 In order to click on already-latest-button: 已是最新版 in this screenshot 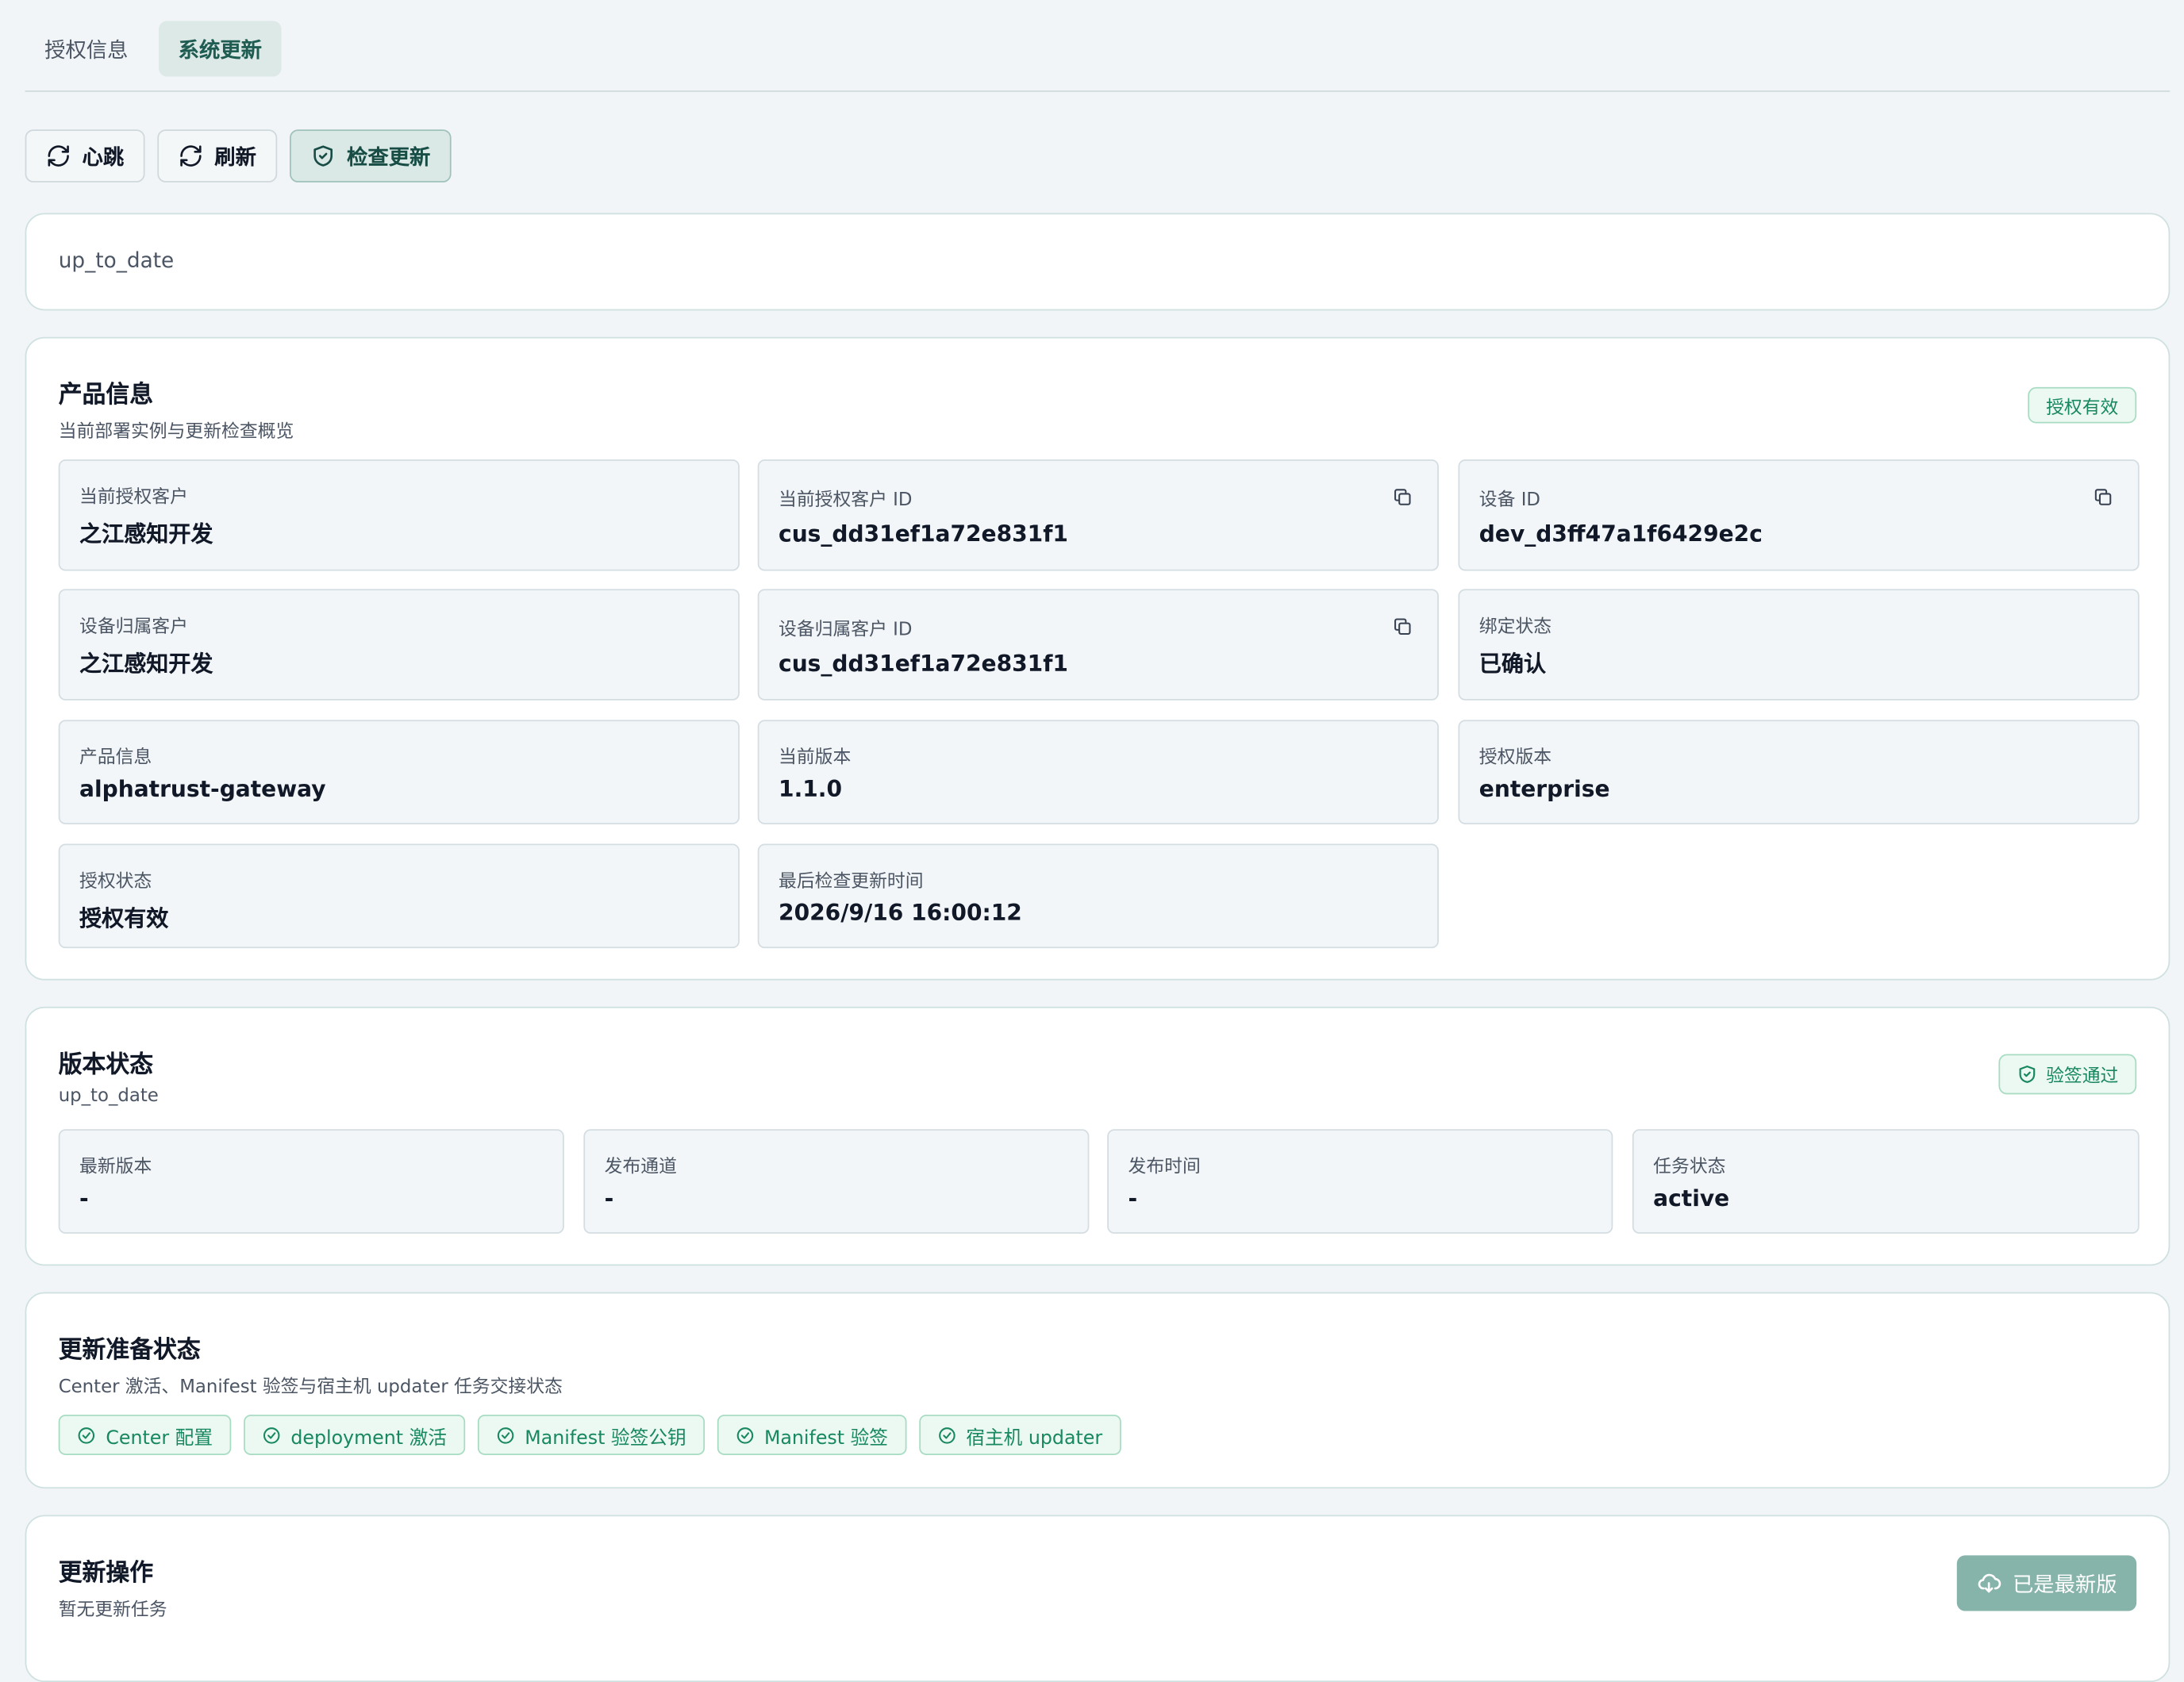, I will do `click(2046, 1583)`.